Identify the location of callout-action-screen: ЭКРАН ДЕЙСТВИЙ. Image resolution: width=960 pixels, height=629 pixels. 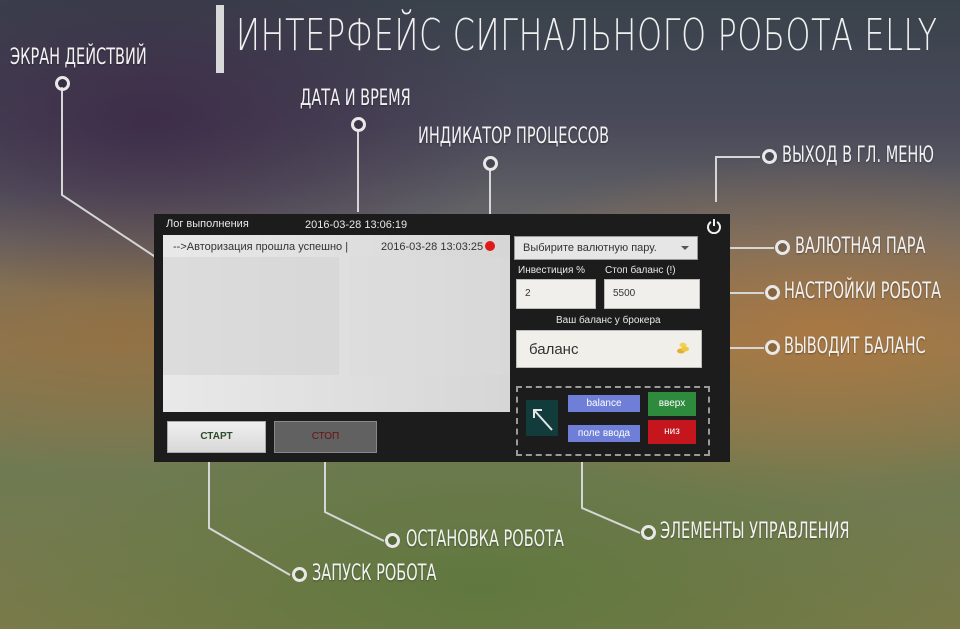
(78, 57).